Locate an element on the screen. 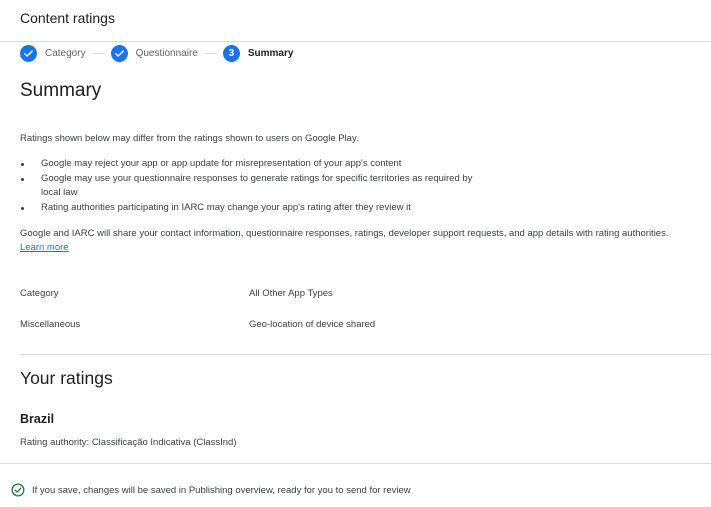 This screenshot has width=711, height=507. stepper: Category Questionnaire 3 Summary is located at coordinates (156, 53).